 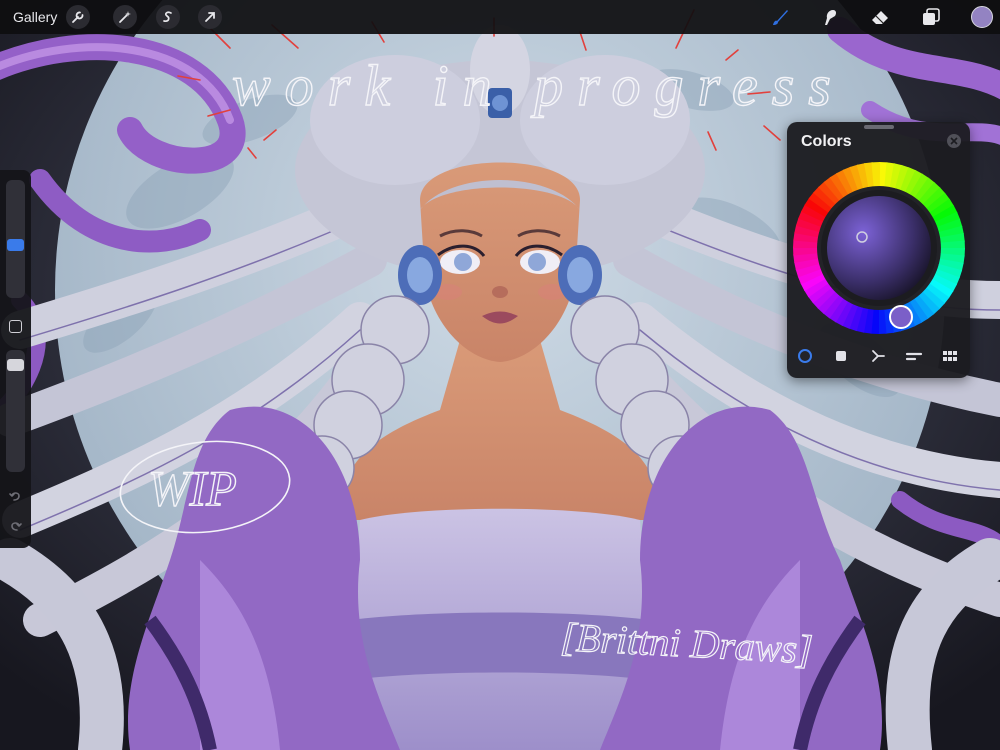 I want to click on opacity-thumb, so click(x=15, y=365).